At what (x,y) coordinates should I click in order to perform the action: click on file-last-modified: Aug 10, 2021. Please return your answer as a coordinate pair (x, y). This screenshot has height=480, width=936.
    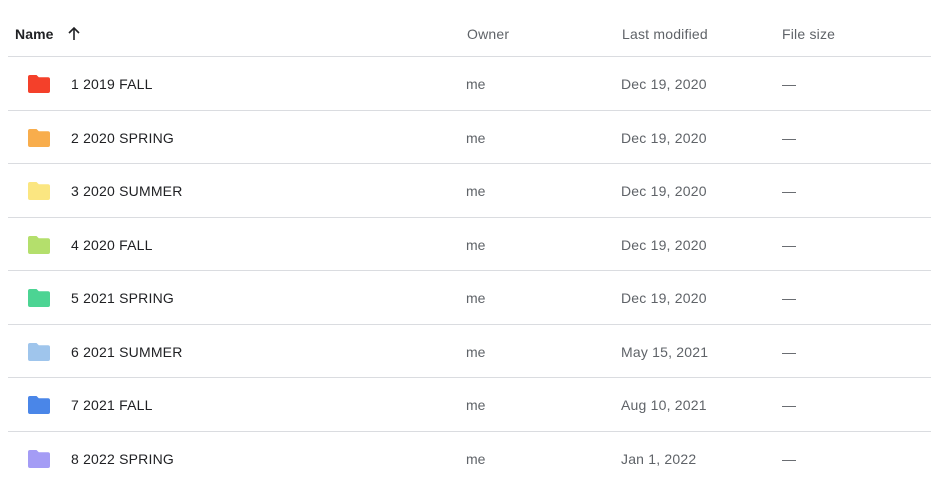
    Looking at the image, I should click on (664, 405).